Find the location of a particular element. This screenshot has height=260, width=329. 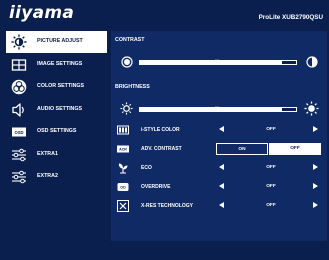

sidebar-item-label: PICTURE ADJUST is located at coordinates (60, 41).